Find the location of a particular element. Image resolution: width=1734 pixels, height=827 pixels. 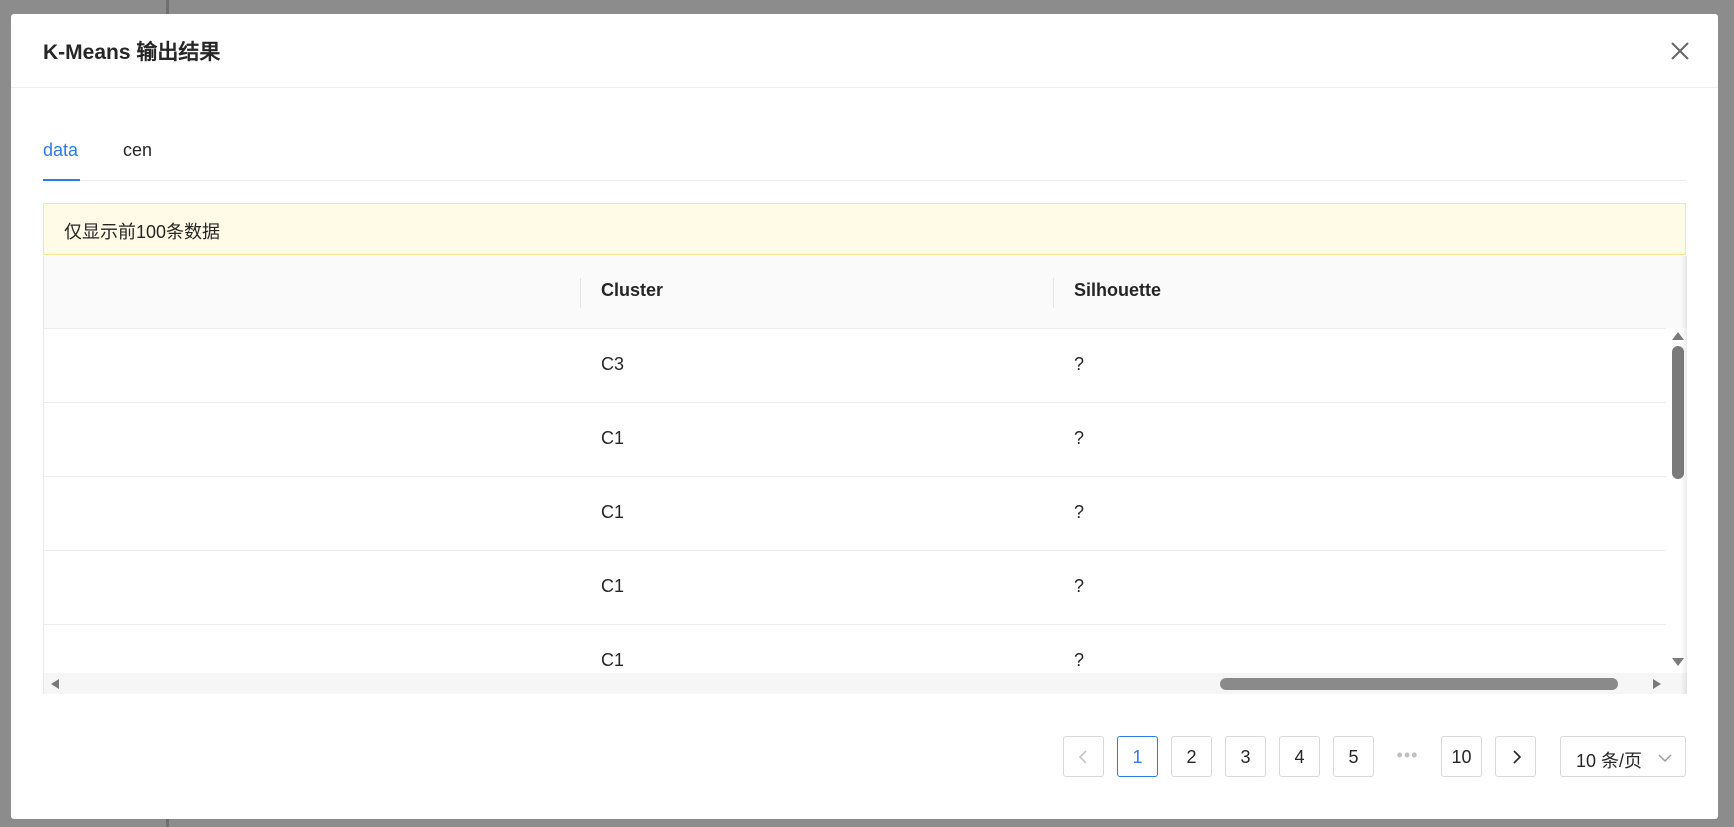

chevron-down-icon is located at coordinates (1665, 758).